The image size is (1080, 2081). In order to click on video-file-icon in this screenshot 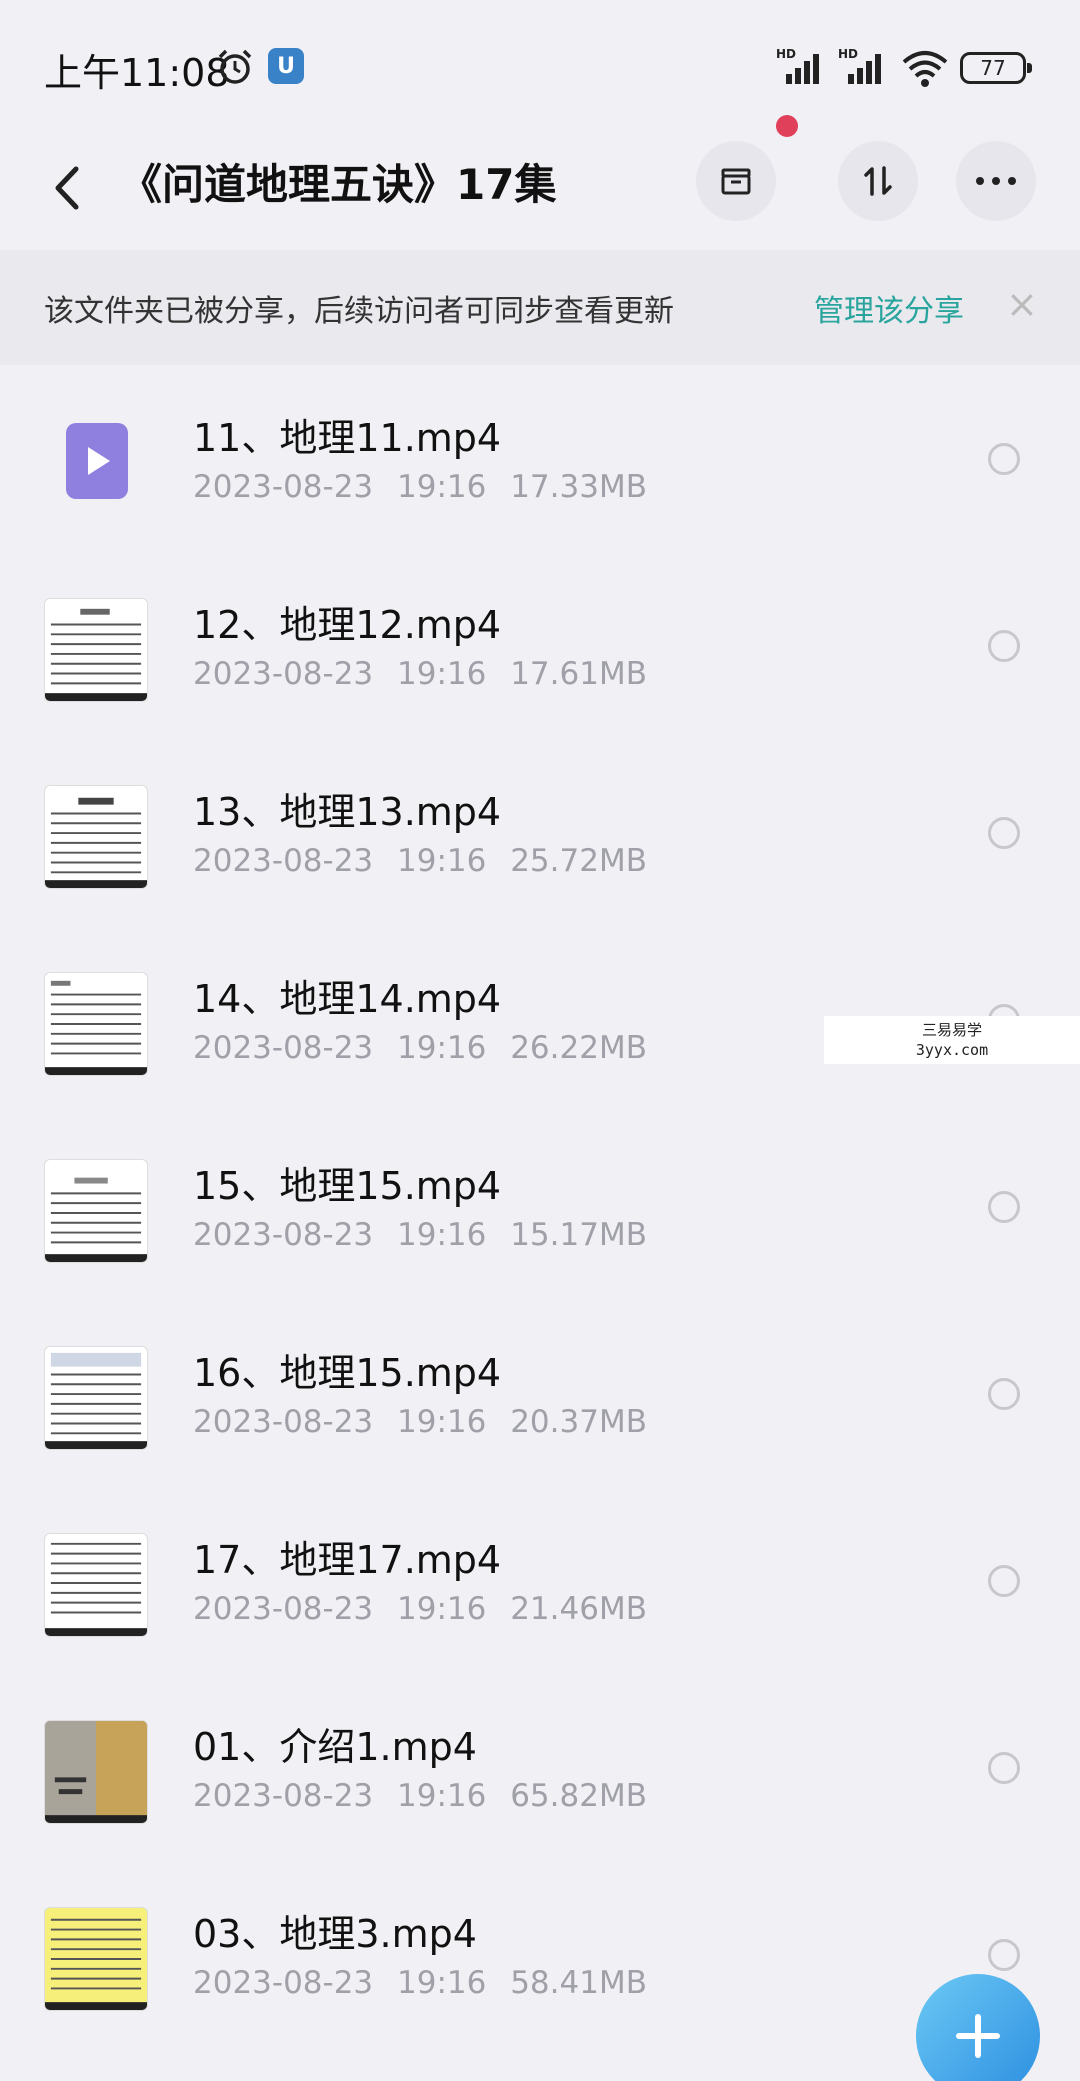, I will do `click(97, 461)`.